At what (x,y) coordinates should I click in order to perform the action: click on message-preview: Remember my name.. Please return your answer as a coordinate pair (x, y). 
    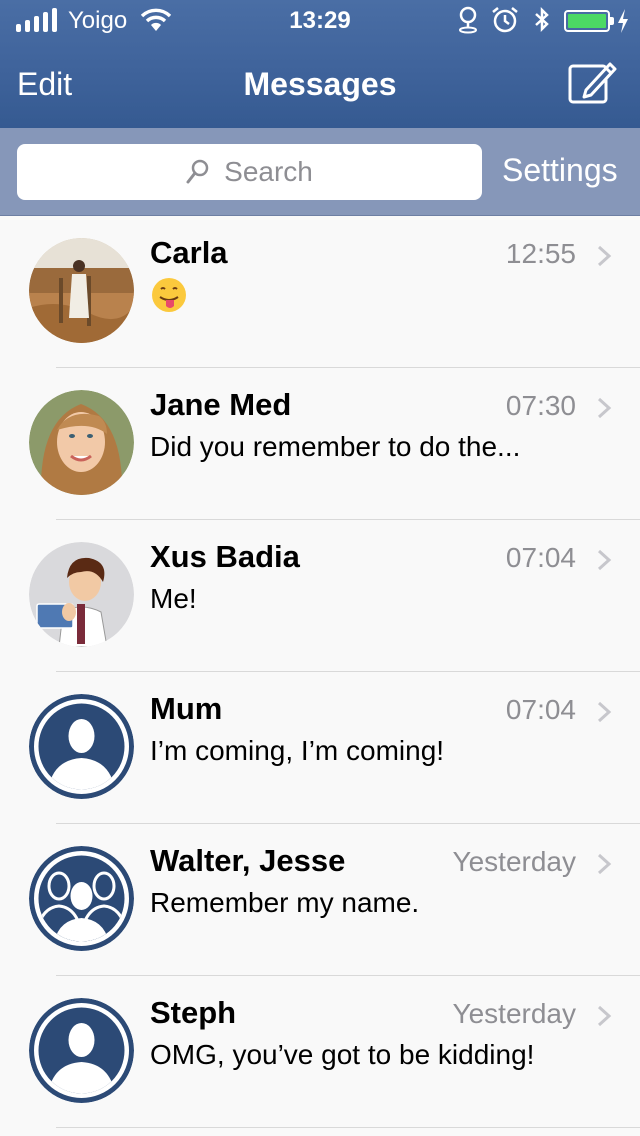
    Looking at the image, I should click on (285, 902).